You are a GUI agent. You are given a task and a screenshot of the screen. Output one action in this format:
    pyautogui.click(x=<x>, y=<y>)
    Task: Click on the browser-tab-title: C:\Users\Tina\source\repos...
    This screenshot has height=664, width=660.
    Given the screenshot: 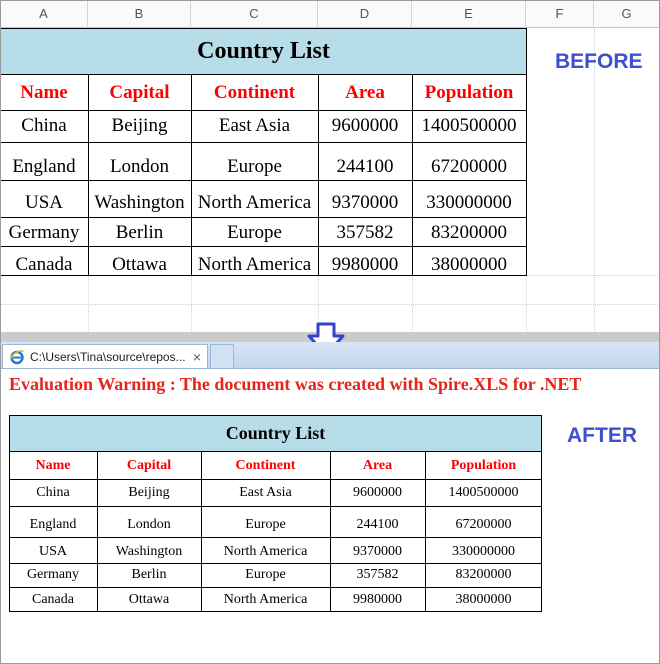 What is the action you would take?
    pyautogui.click(x=108, y=356)
    